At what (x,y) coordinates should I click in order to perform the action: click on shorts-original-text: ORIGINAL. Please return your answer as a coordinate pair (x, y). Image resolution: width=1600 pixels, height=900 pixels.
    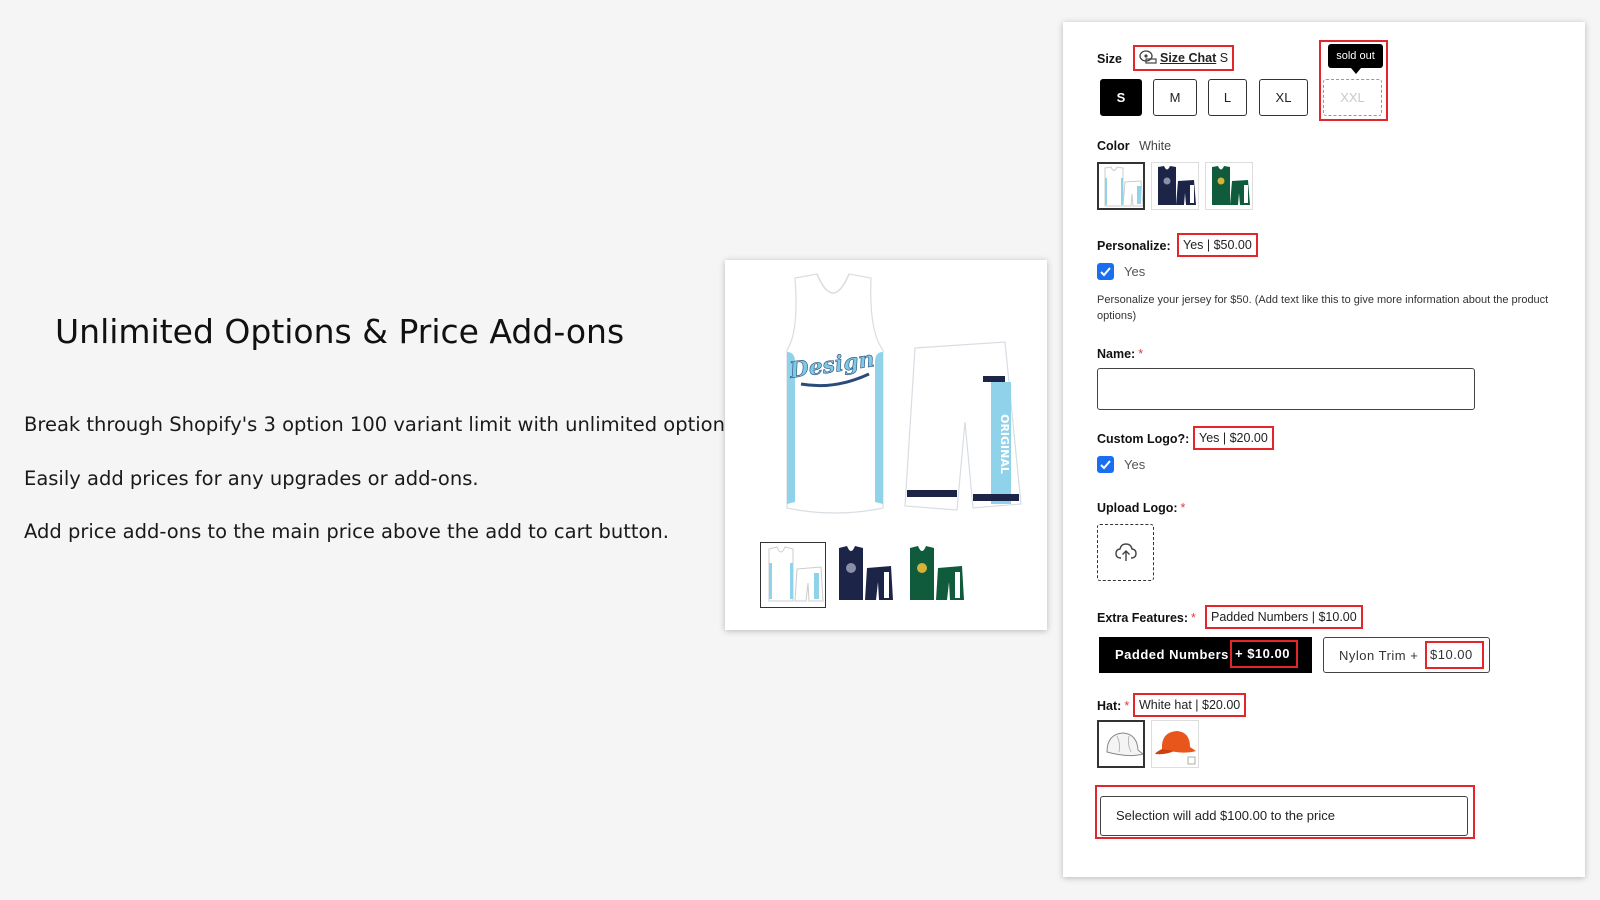
    Looking at the image, I should click on (1004, 444).